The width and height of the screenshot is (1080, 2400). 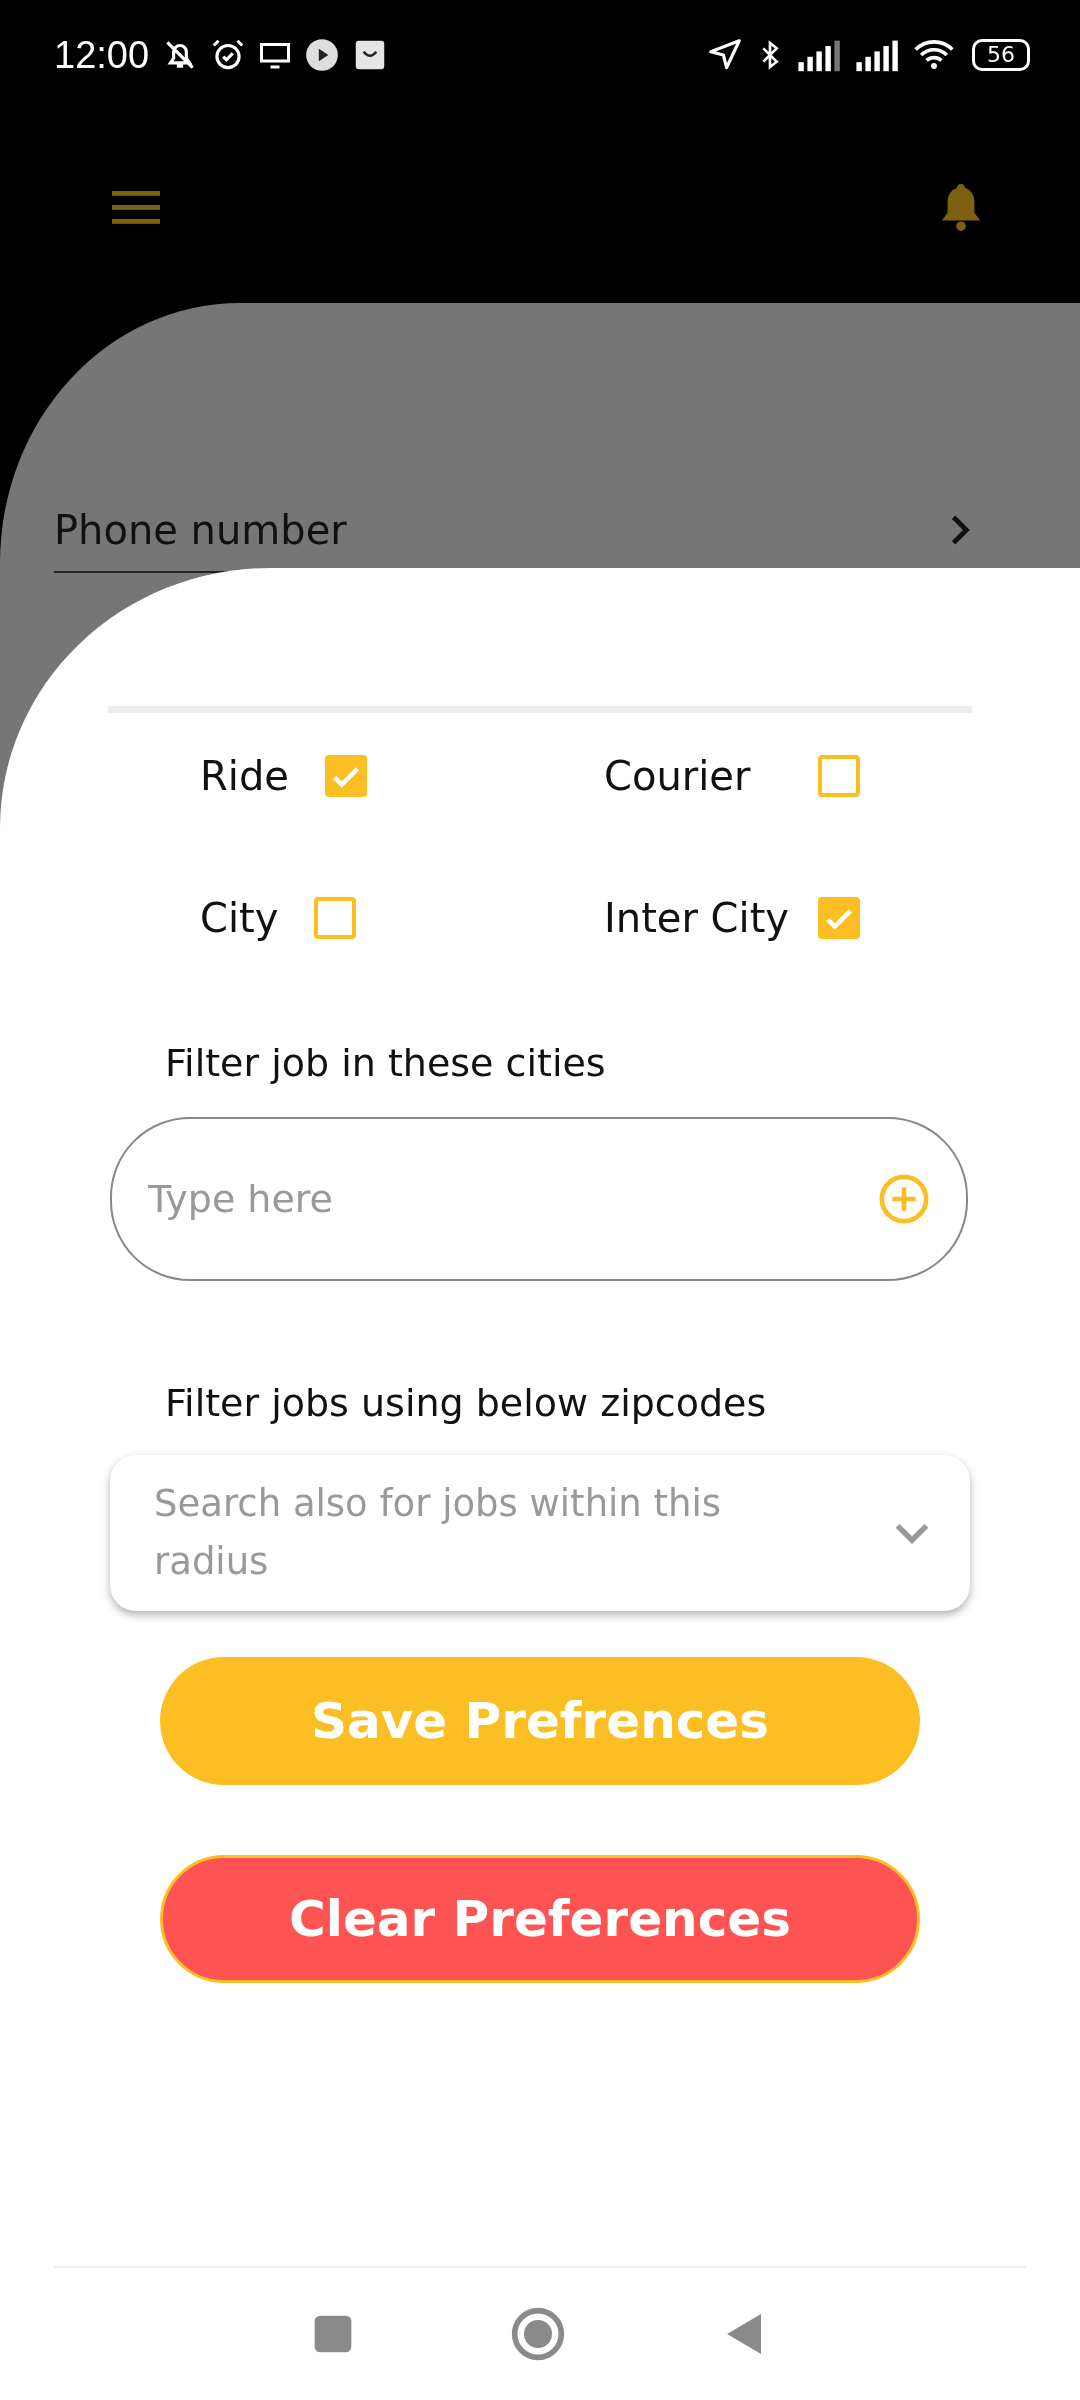 I want to click on save-button: Save Prefrences, so click(x=540, y=1721).